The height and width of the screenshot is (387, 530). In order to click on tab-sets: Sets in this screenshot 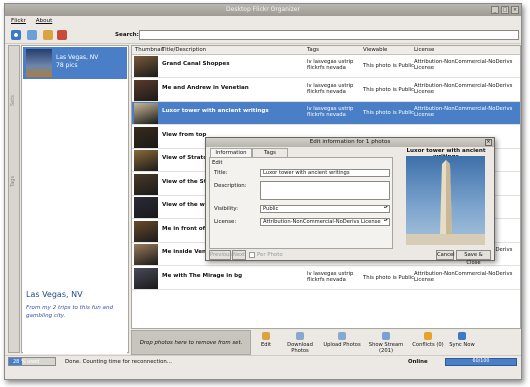, I will do `click(14, 101)`.